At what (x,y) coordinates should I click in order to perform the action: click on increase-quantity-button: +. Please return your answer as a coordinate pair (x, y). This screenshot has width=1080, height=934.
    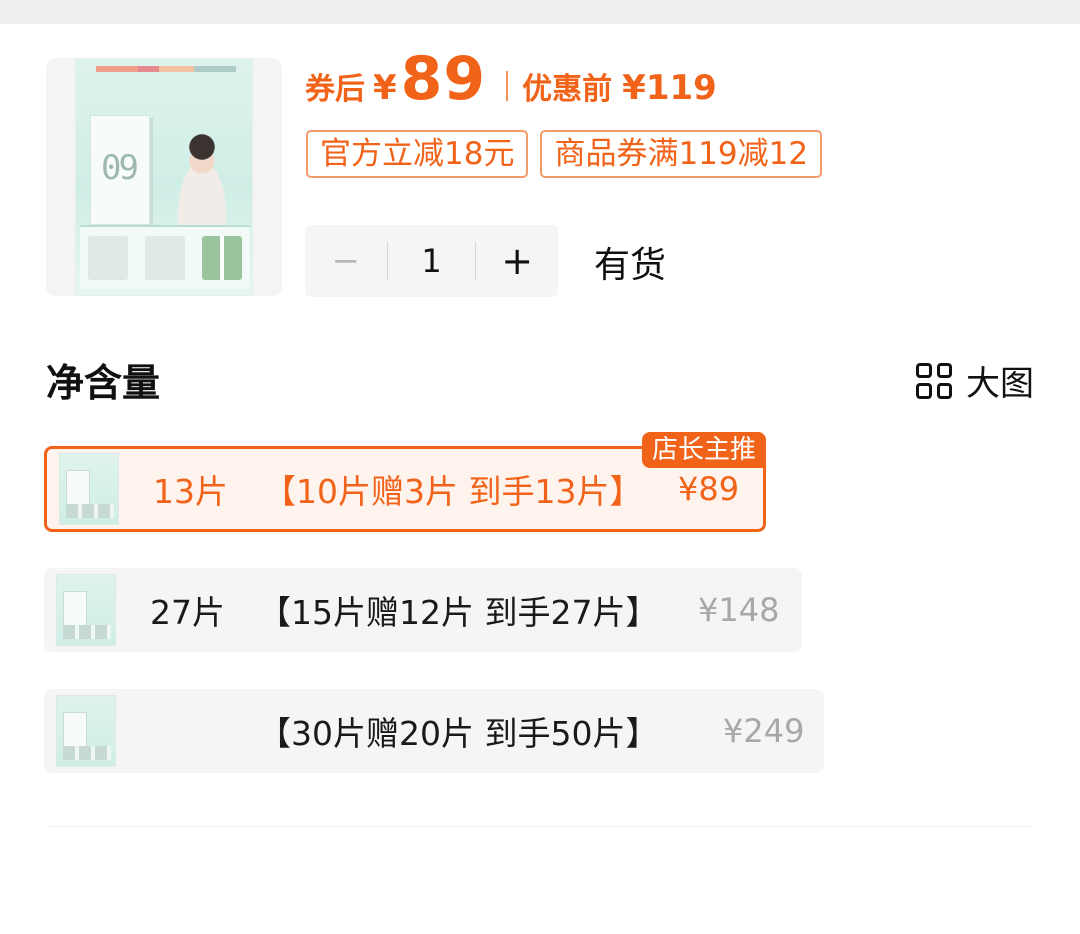
    Looking at the image, I should click on (517, 261).